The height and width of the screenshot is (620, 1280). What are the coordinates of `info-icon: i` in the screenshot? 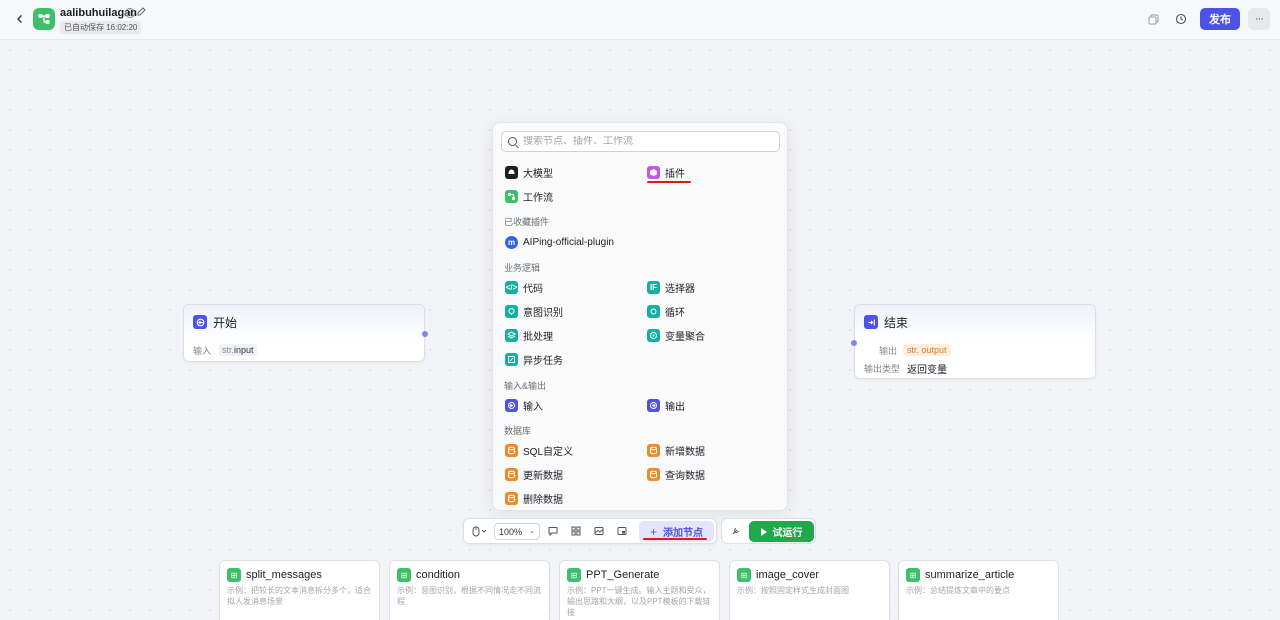 It's located at (130, 13).